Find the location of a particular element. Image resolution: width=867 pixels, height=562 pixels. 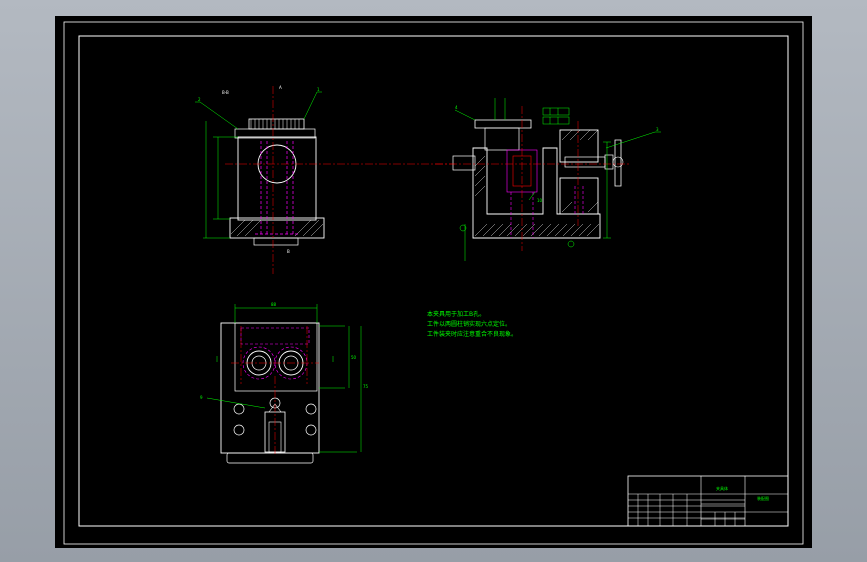

svg-text: 1 is located at coordinates (318, 89).